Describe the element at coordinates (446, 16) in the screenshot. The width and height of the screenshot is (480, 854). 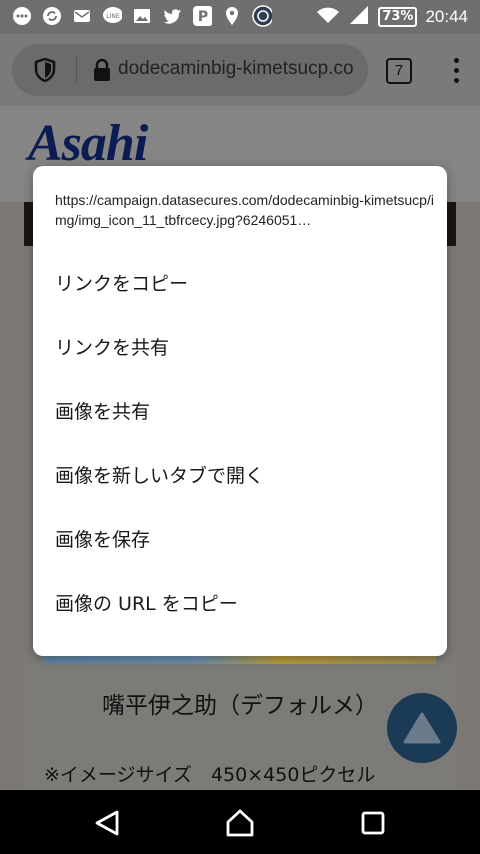
I see `clock: 20:44` at that location.